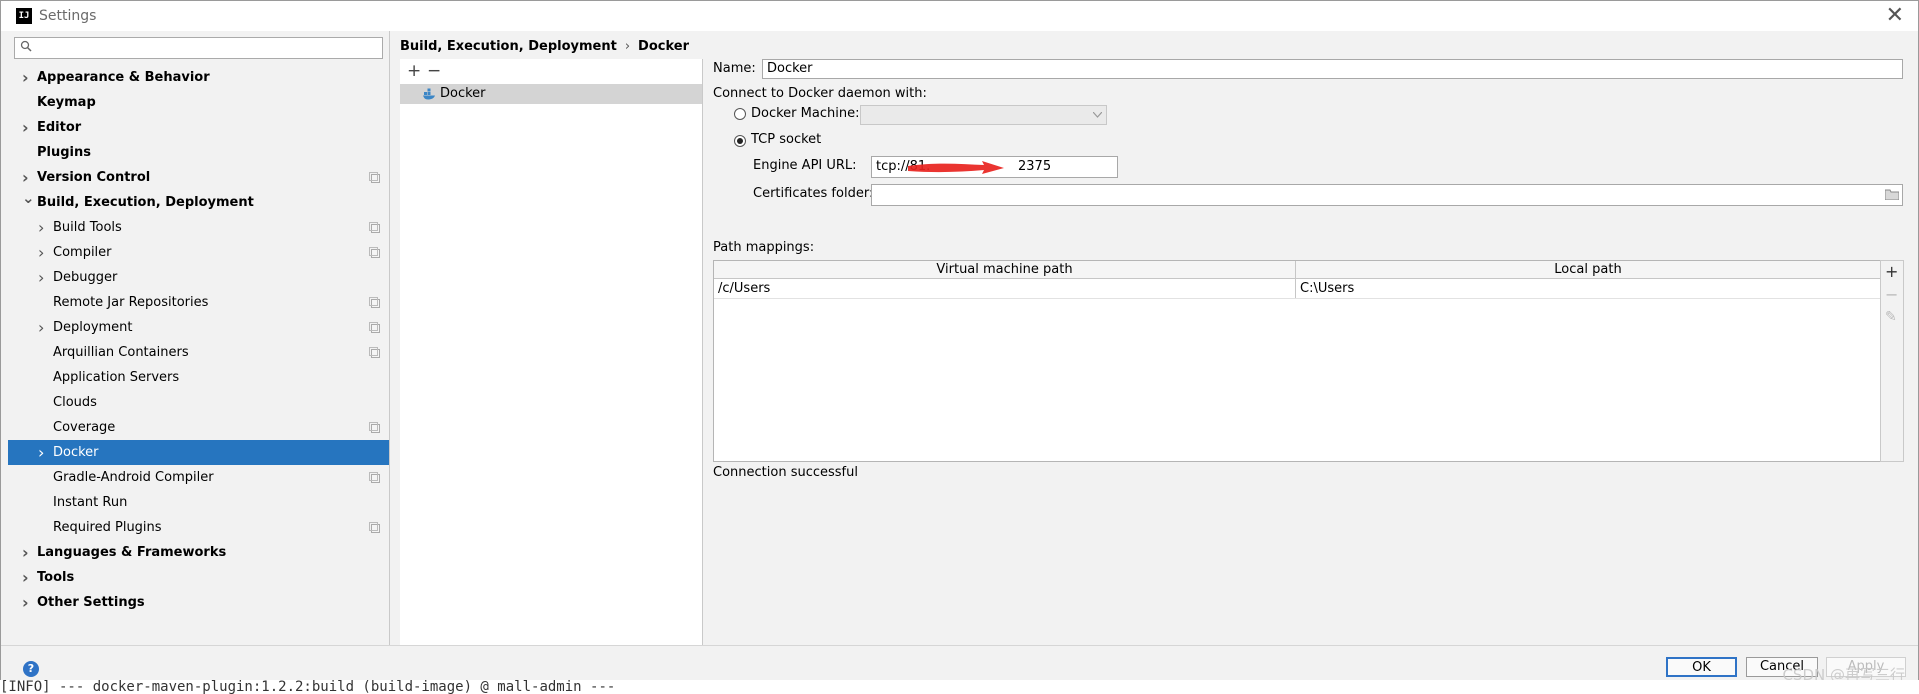 The image size is (1919, 694). What do you see at coordinates (1892, 194) in the screenshot?
I see `folder-icon` at bounding box center [1892, 194].